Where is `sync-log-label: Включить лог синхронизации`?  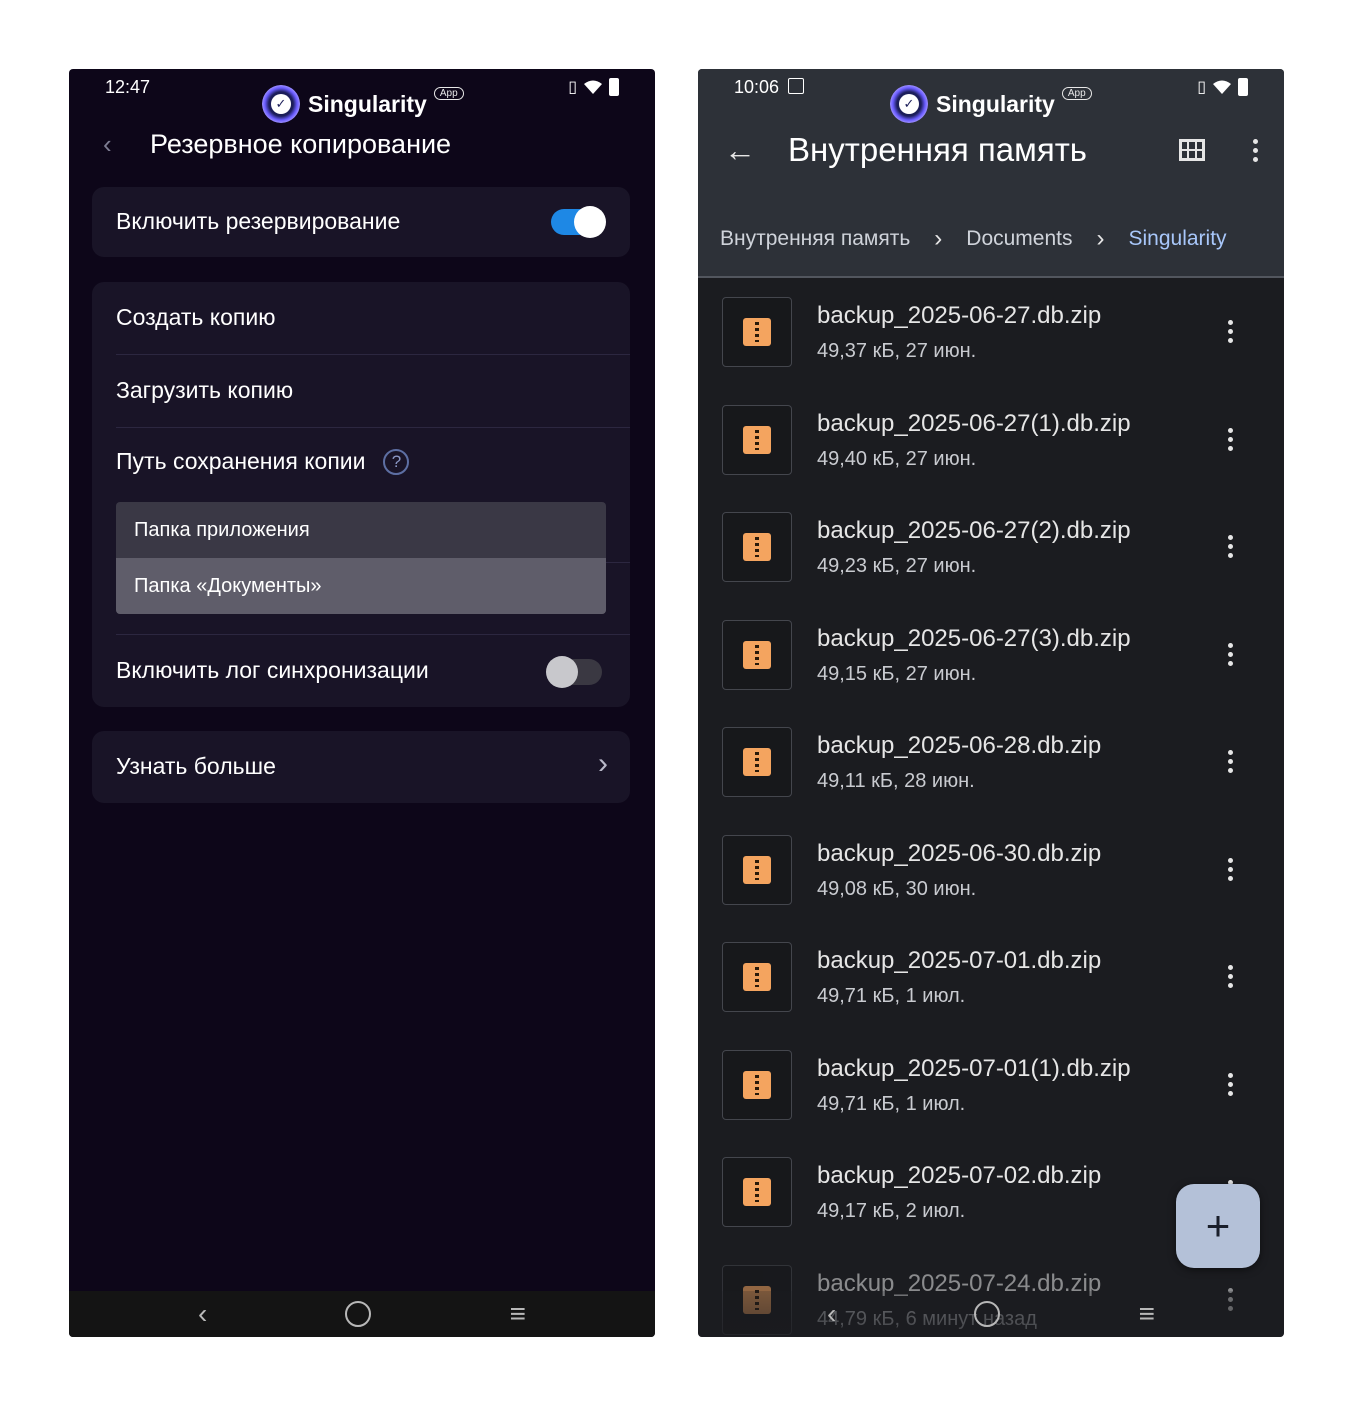 sync-log-label: Включить лог синхронизации is located at coordinates (272, 670).